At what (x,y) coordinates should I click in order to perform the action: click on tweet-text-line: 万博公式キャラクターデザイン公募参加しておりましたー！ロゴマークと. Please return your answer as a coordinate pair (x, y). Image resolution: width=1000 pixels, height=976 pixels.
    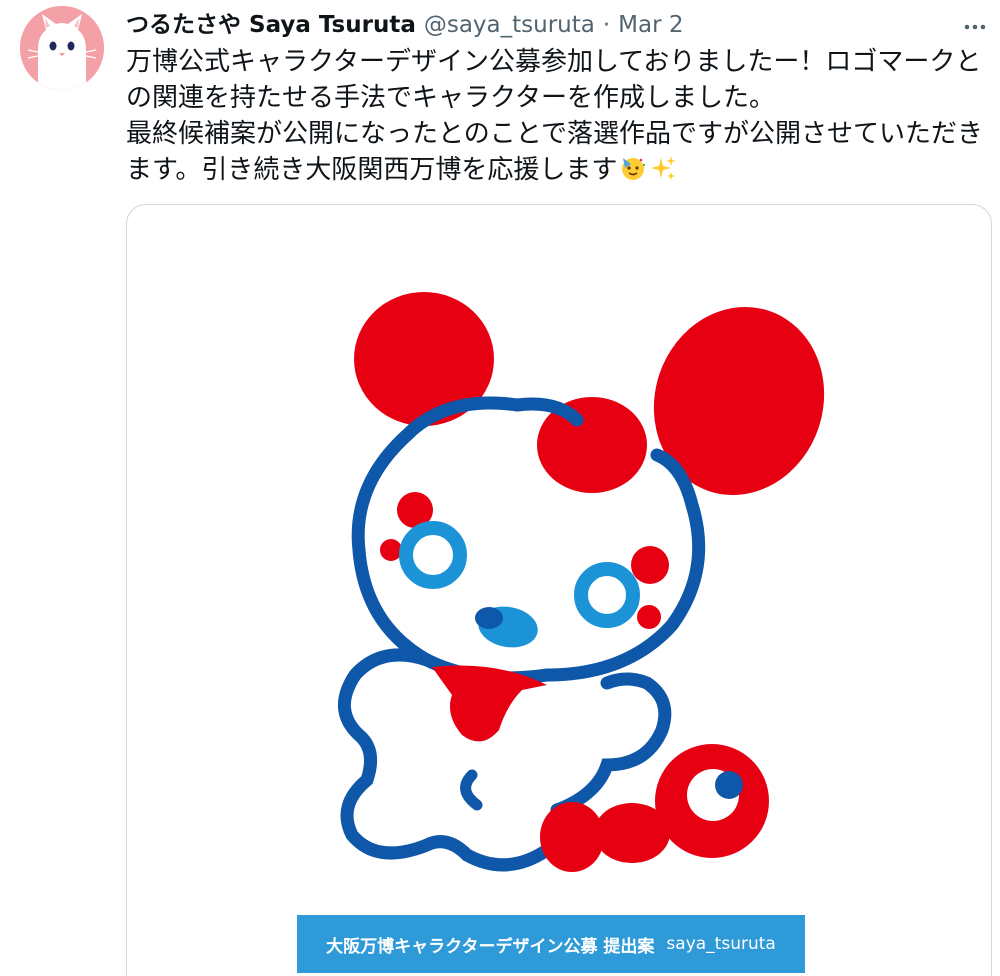
    Looking at the image, I should click on (554, 62).